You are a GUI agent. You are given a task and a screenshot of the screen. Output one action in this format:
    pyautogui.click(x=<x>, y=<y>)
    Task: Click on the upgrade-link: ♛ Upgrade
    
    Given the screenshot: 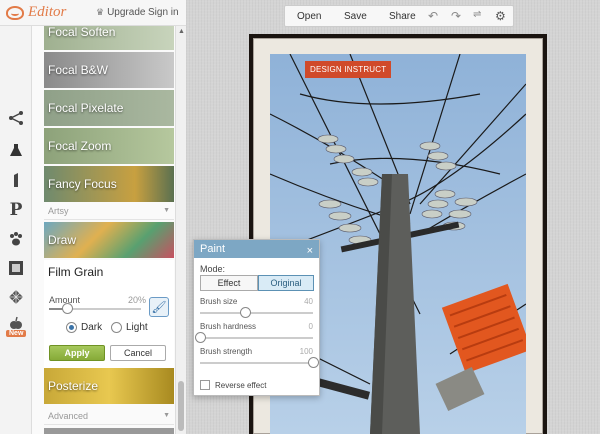 What is the action you would take?
    pyautogui.click(x=120, y=12)
    